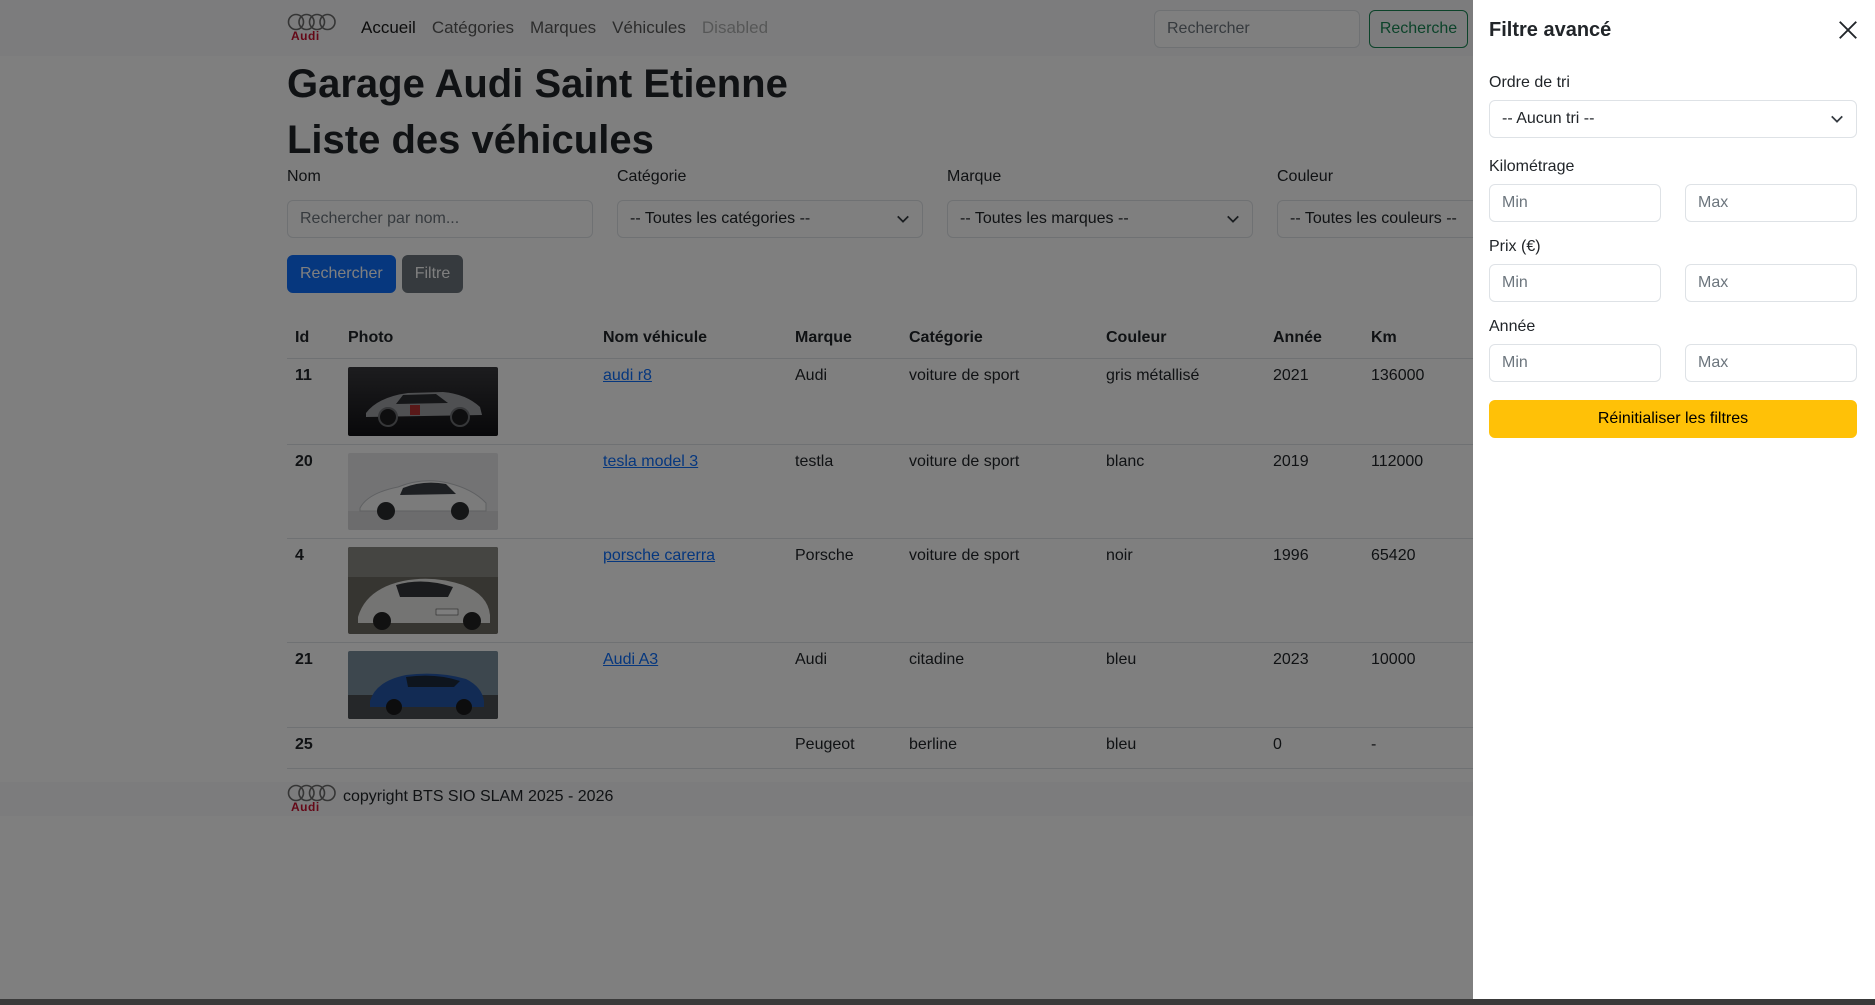 The image size is (1875, 1005). Describe the element at coordinates (1532, 166) in the screenshot. I see `km-label: Kilométrage` at that location.